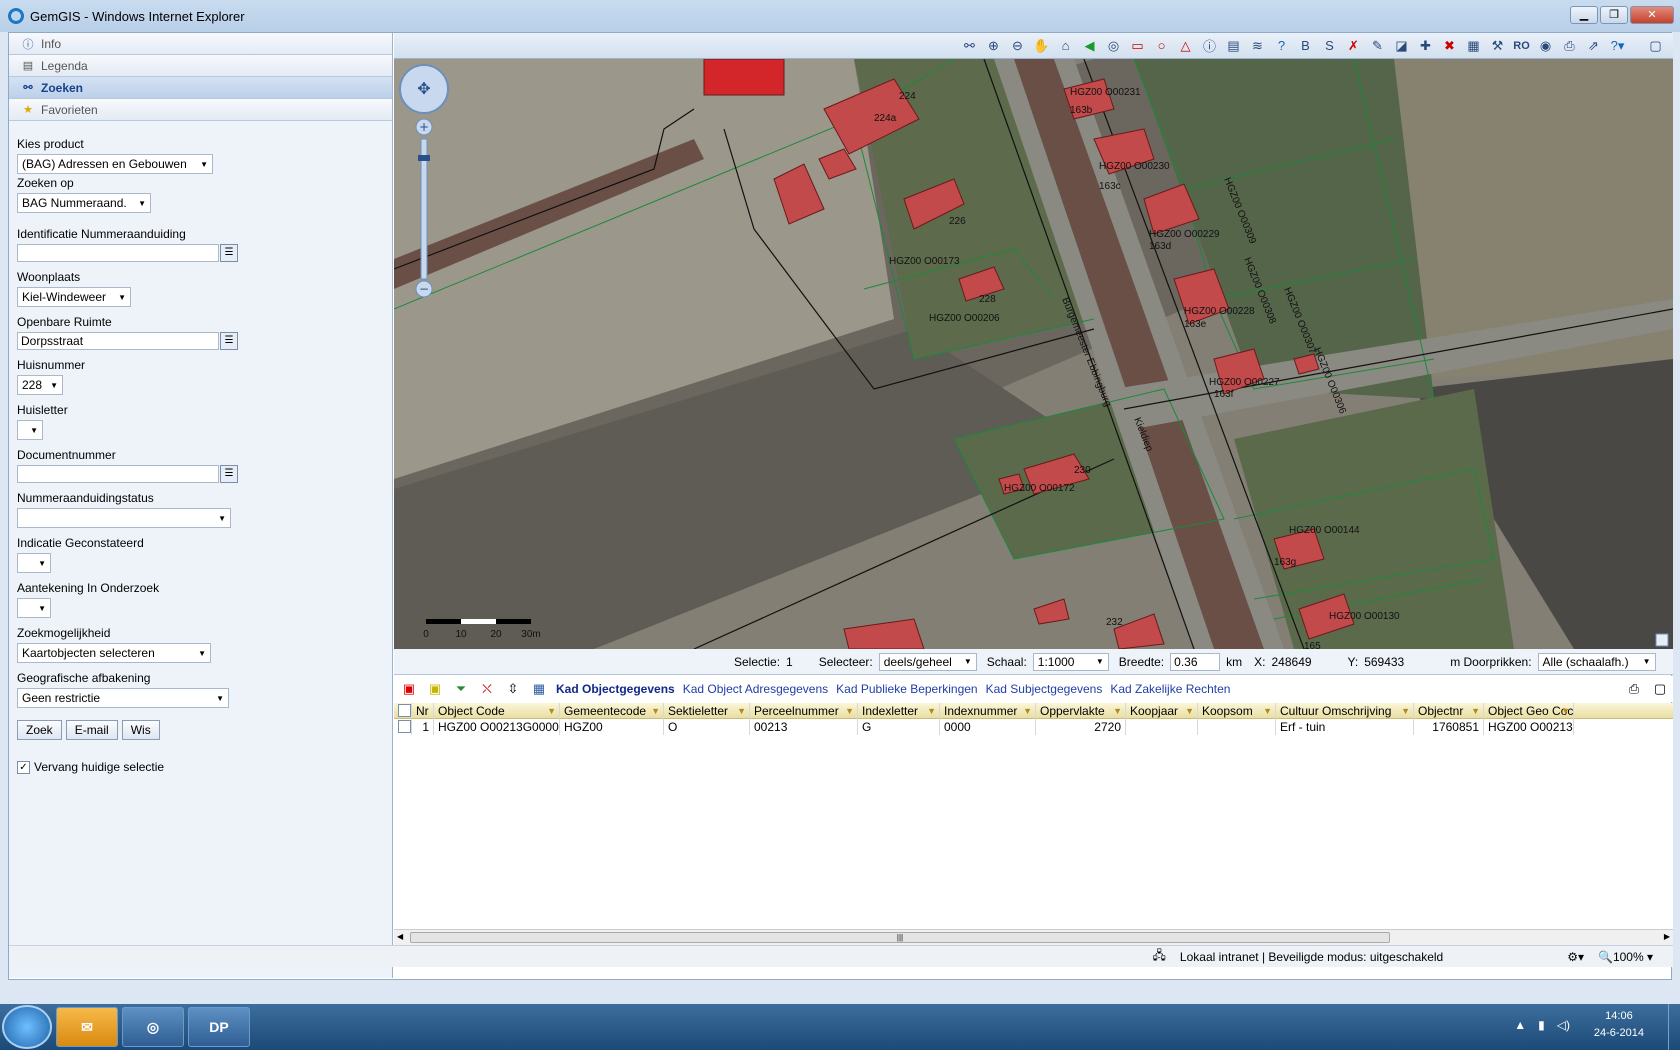 The image size is (1680, 1050). Describe the element at coordinates (118, 341) in the screenshot. I see `openbare-ruimte-input: Dorpsstraat` at that location.